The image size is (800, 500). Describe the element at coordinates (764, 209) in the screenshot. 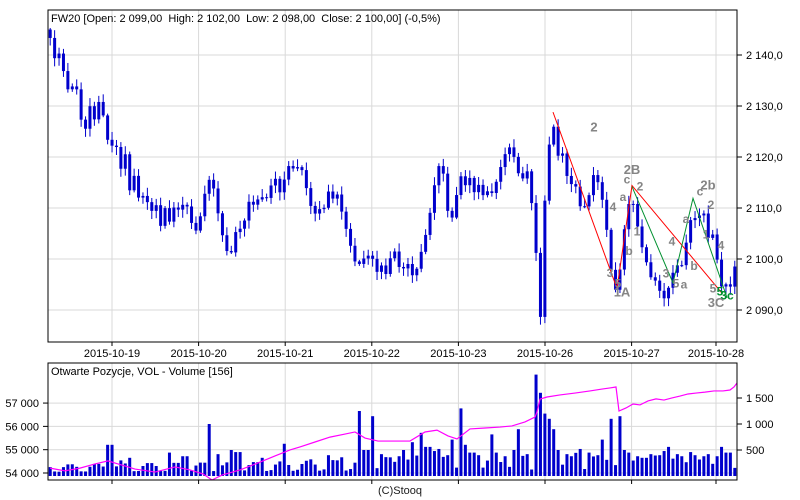

I see `price-axis-label: 2 110,0` at that location.